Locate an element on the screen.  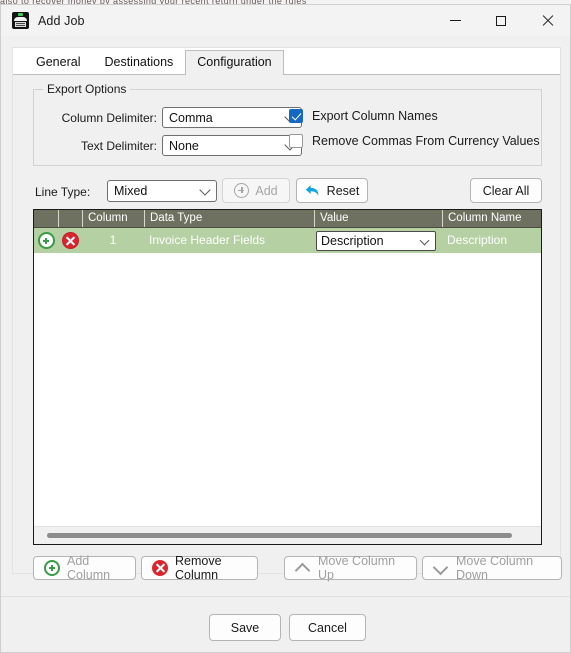
add-column-label: Add Column is located at coordinates (89, 568).